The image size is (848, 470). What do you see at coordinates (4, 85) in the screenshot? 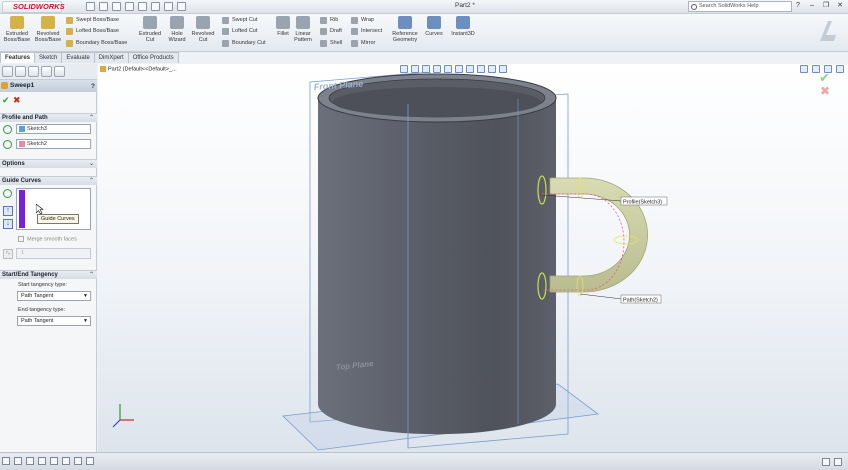
I see `sweep-icon` at bounding box center [4, 85].